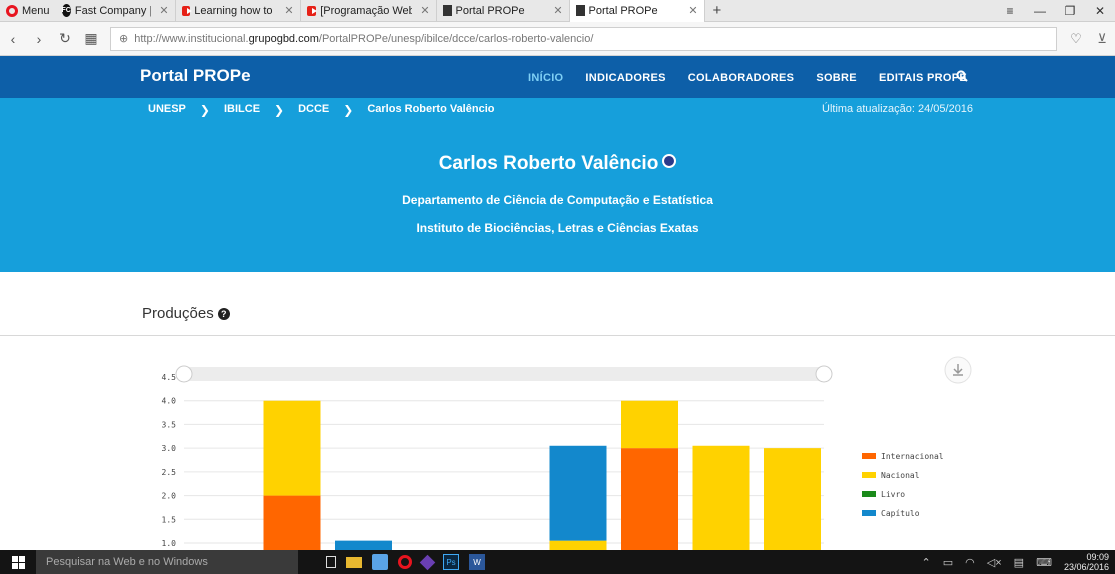 The height and width of the screenshot is (574, 1115). Describe the element at coordinates (545, 78) in the screenshot. I see `nav-link-inicio: INÍCIO` at that location.